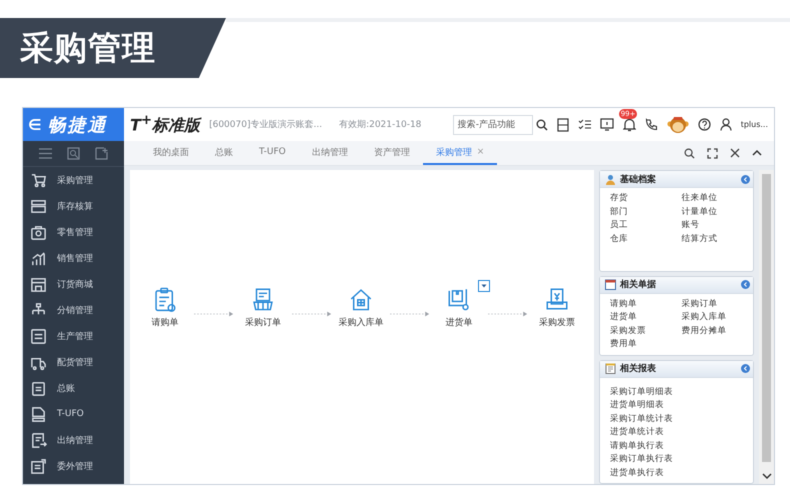 Image resolution: width=790 pixels, height=500 pixels. What do you see at coordinates (641, 304) in the screenshot?
I see `panel-link: 请购单` at bounding box center [641, 304].